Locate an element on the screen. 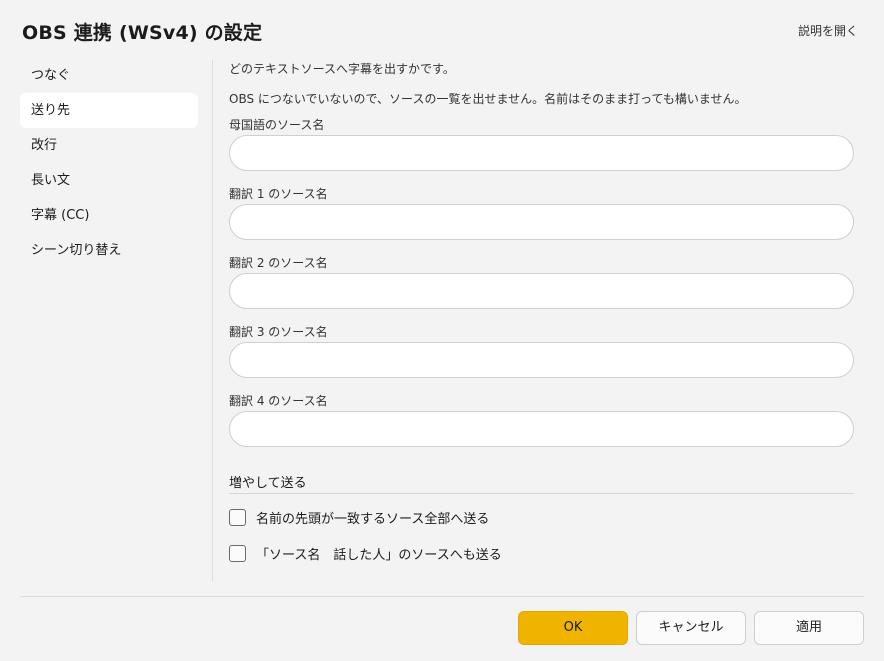 This screenshot has width=884, height=661. field-label-translation-3: 翻訳 3 のソース名 is located at coordinates (278, 332).